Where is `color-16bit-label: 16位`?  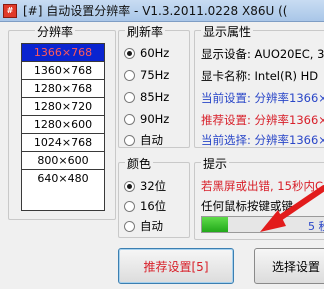 color-16bit-label: 16位 is located at coordinates (153, 206).